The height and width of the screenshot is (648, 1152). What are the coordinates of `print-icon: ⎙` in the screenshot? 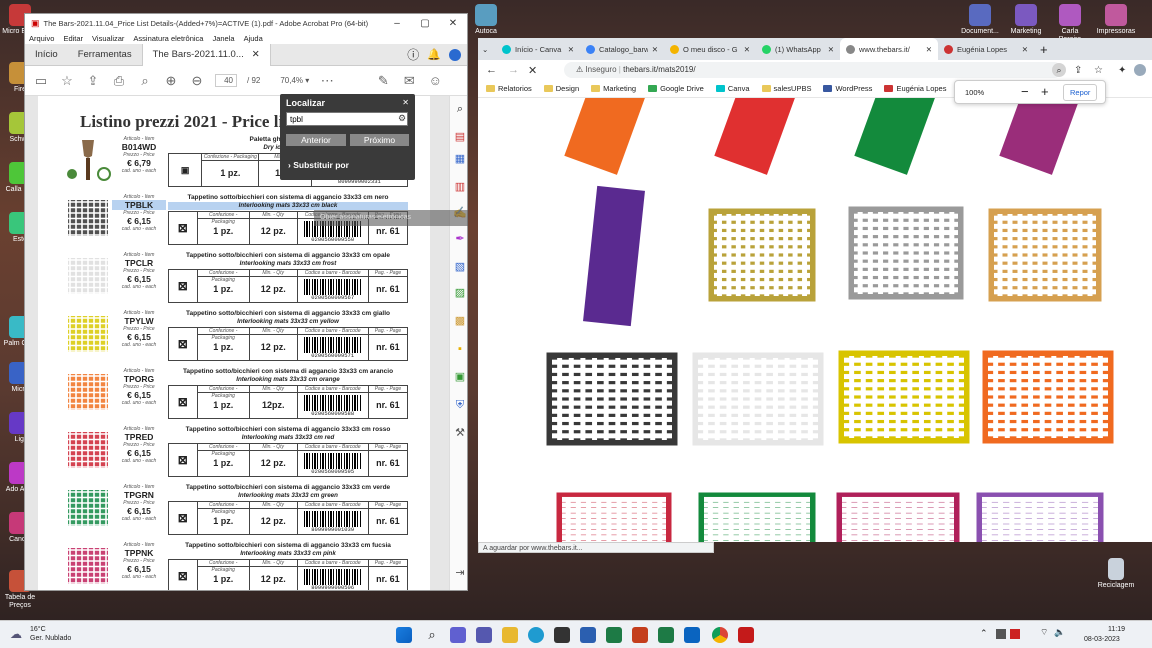 It's located at (119, 81).